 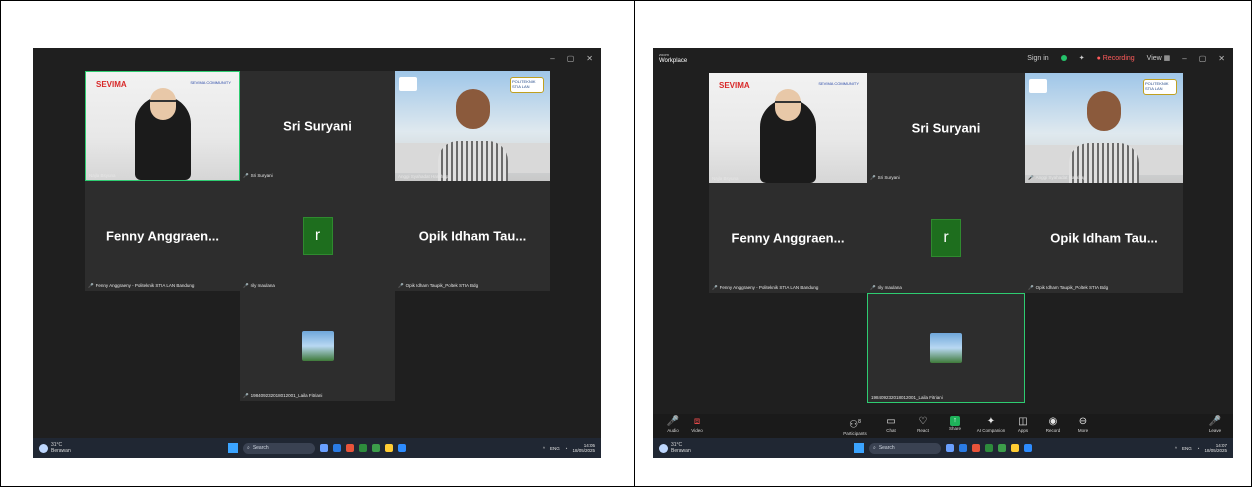 I want to click on video-button: ⧈ Video, so click(x=697, y=424).